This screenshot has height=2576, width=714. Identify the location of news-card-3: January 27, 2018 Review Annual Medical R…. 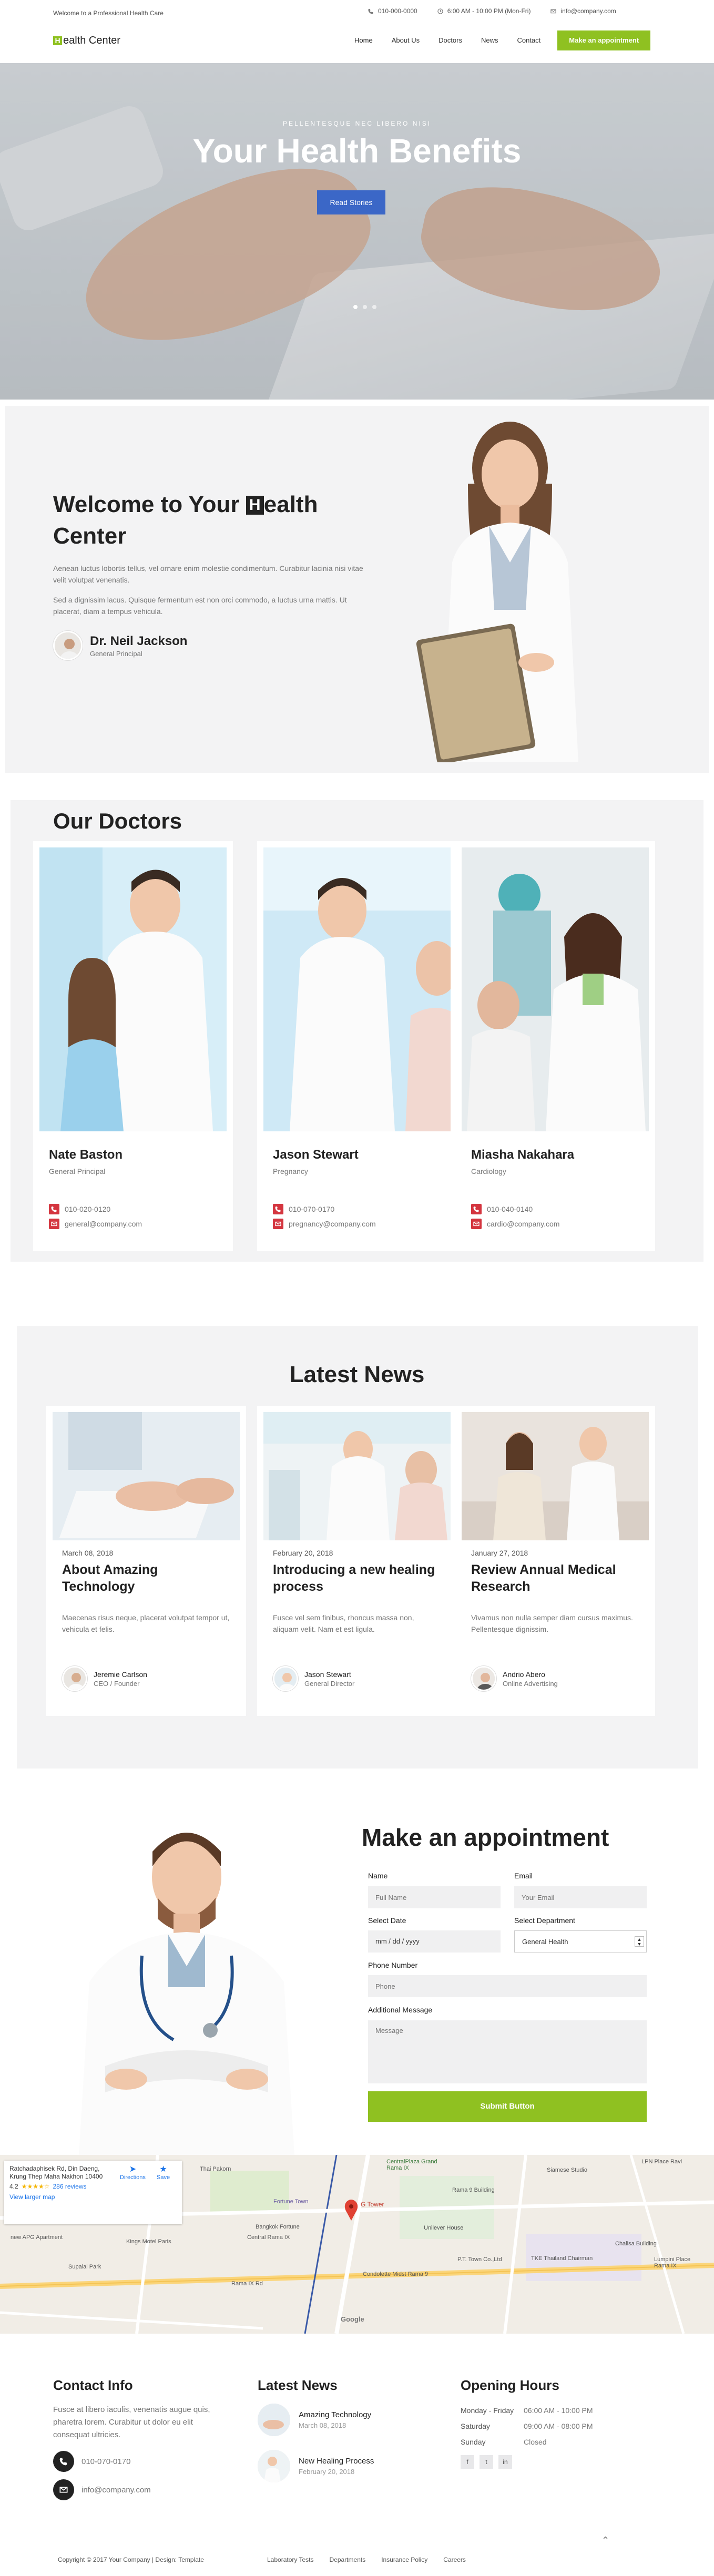
(555, 1561).